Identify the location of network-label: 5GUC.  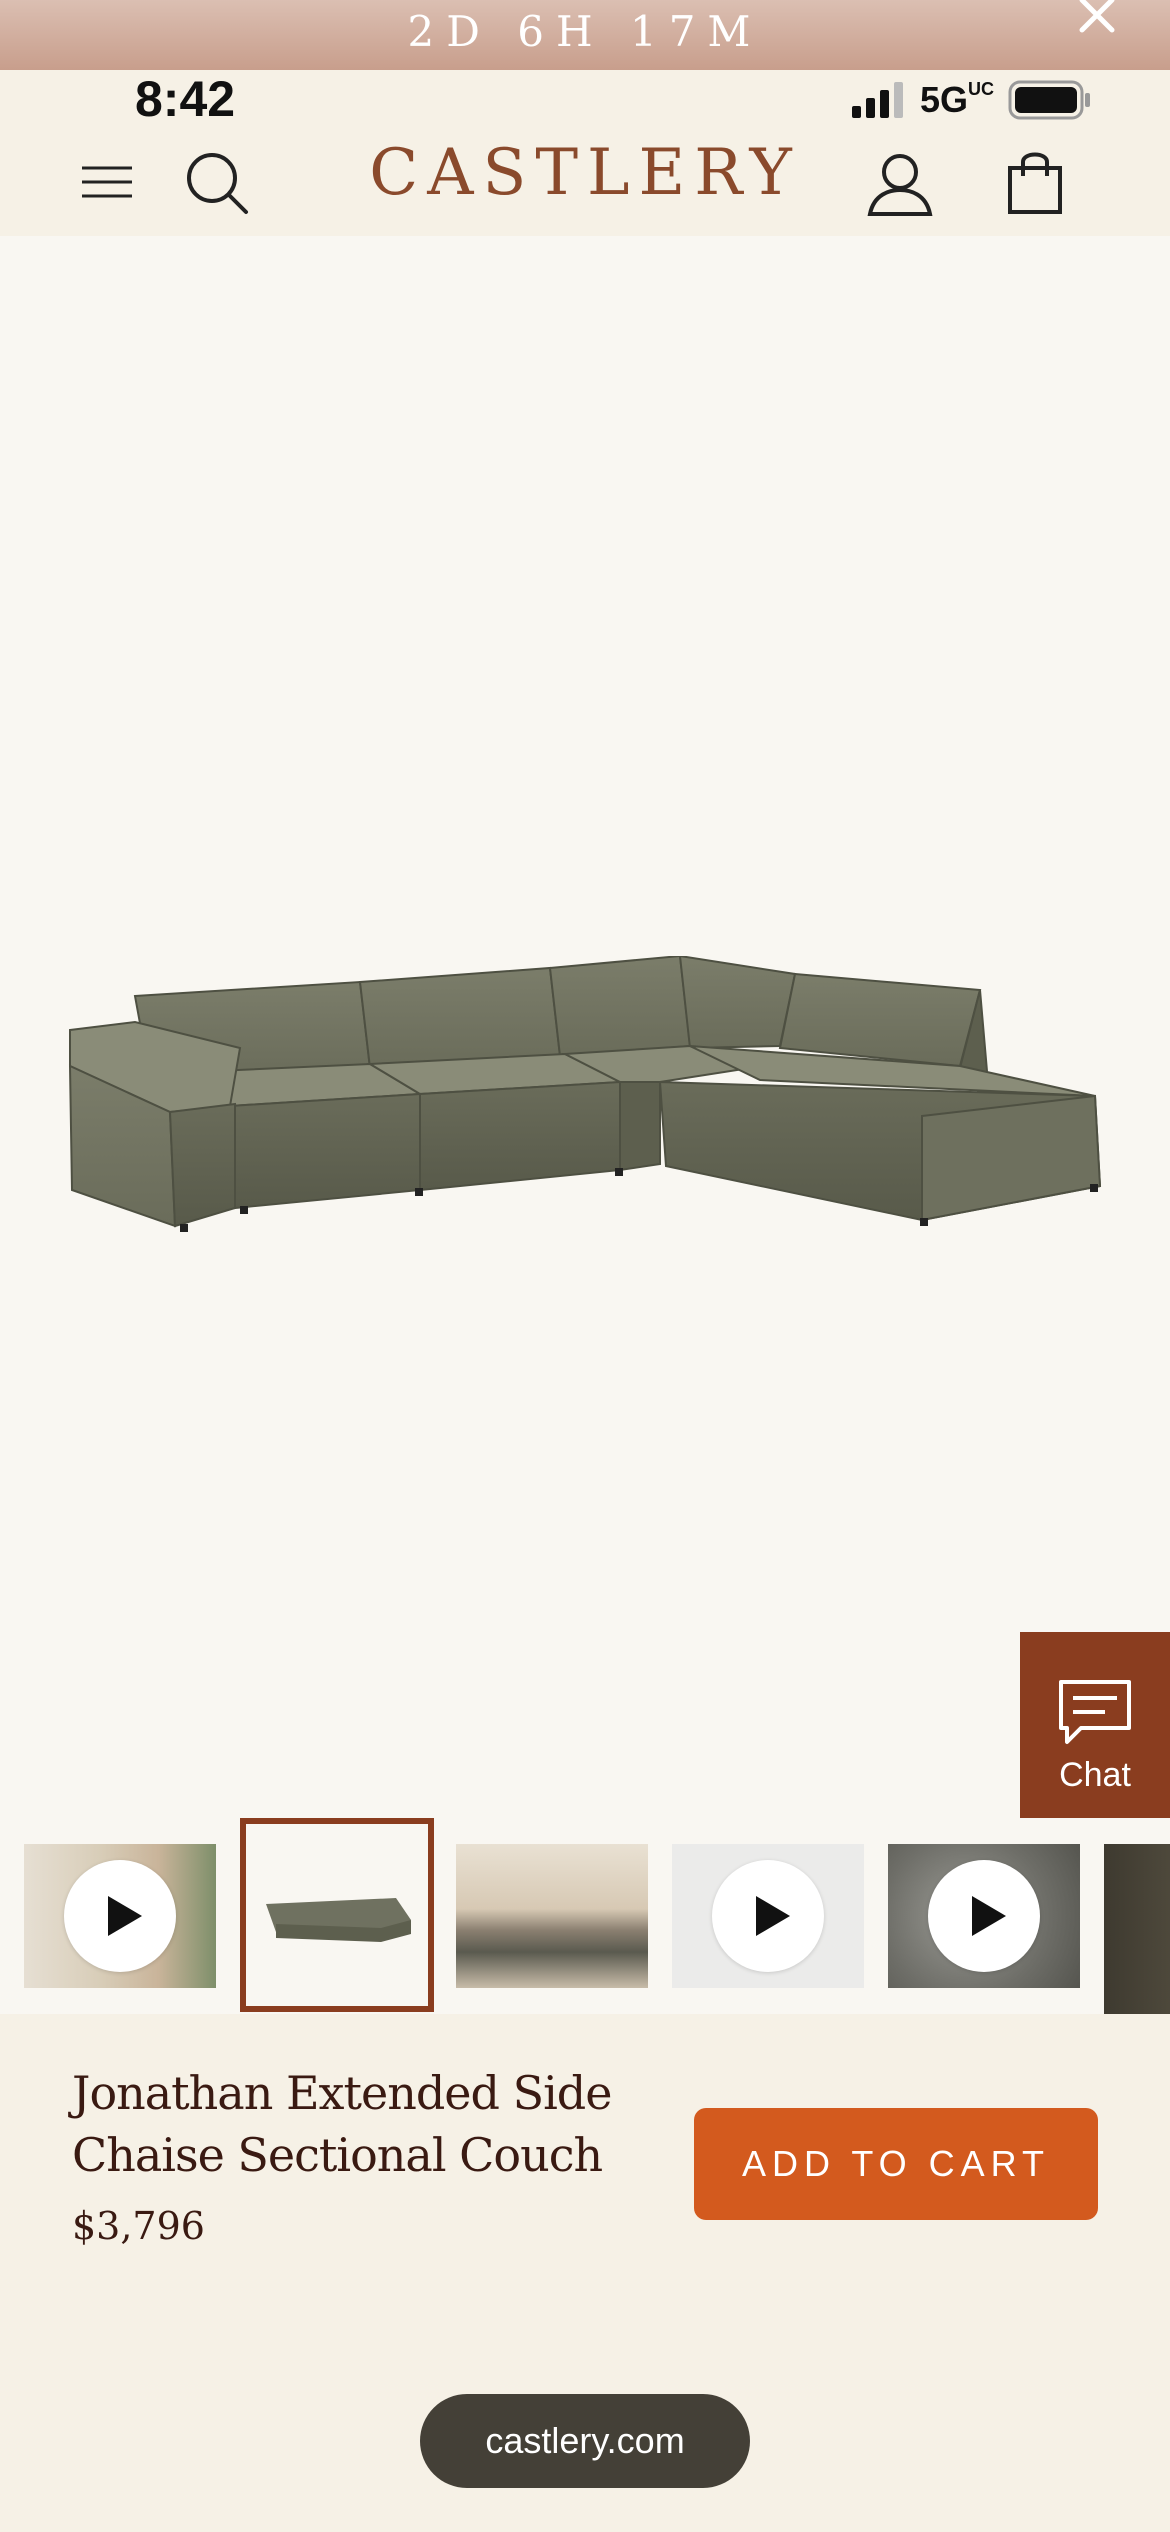
(956, 99).